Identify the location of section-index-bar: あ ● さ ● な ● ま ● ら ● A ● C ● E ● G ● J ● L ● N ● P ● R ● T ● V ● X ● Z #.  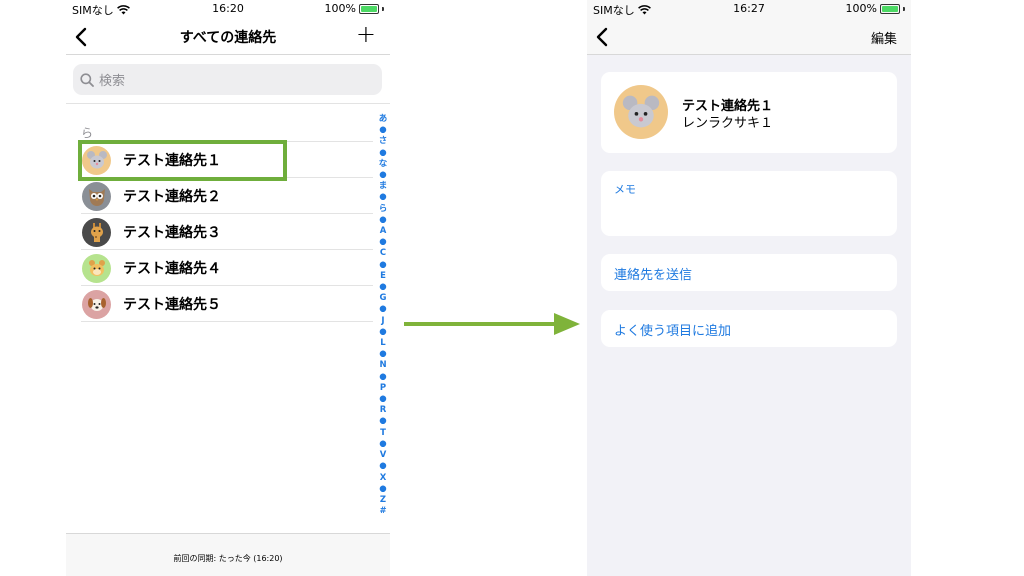
(382, 315).